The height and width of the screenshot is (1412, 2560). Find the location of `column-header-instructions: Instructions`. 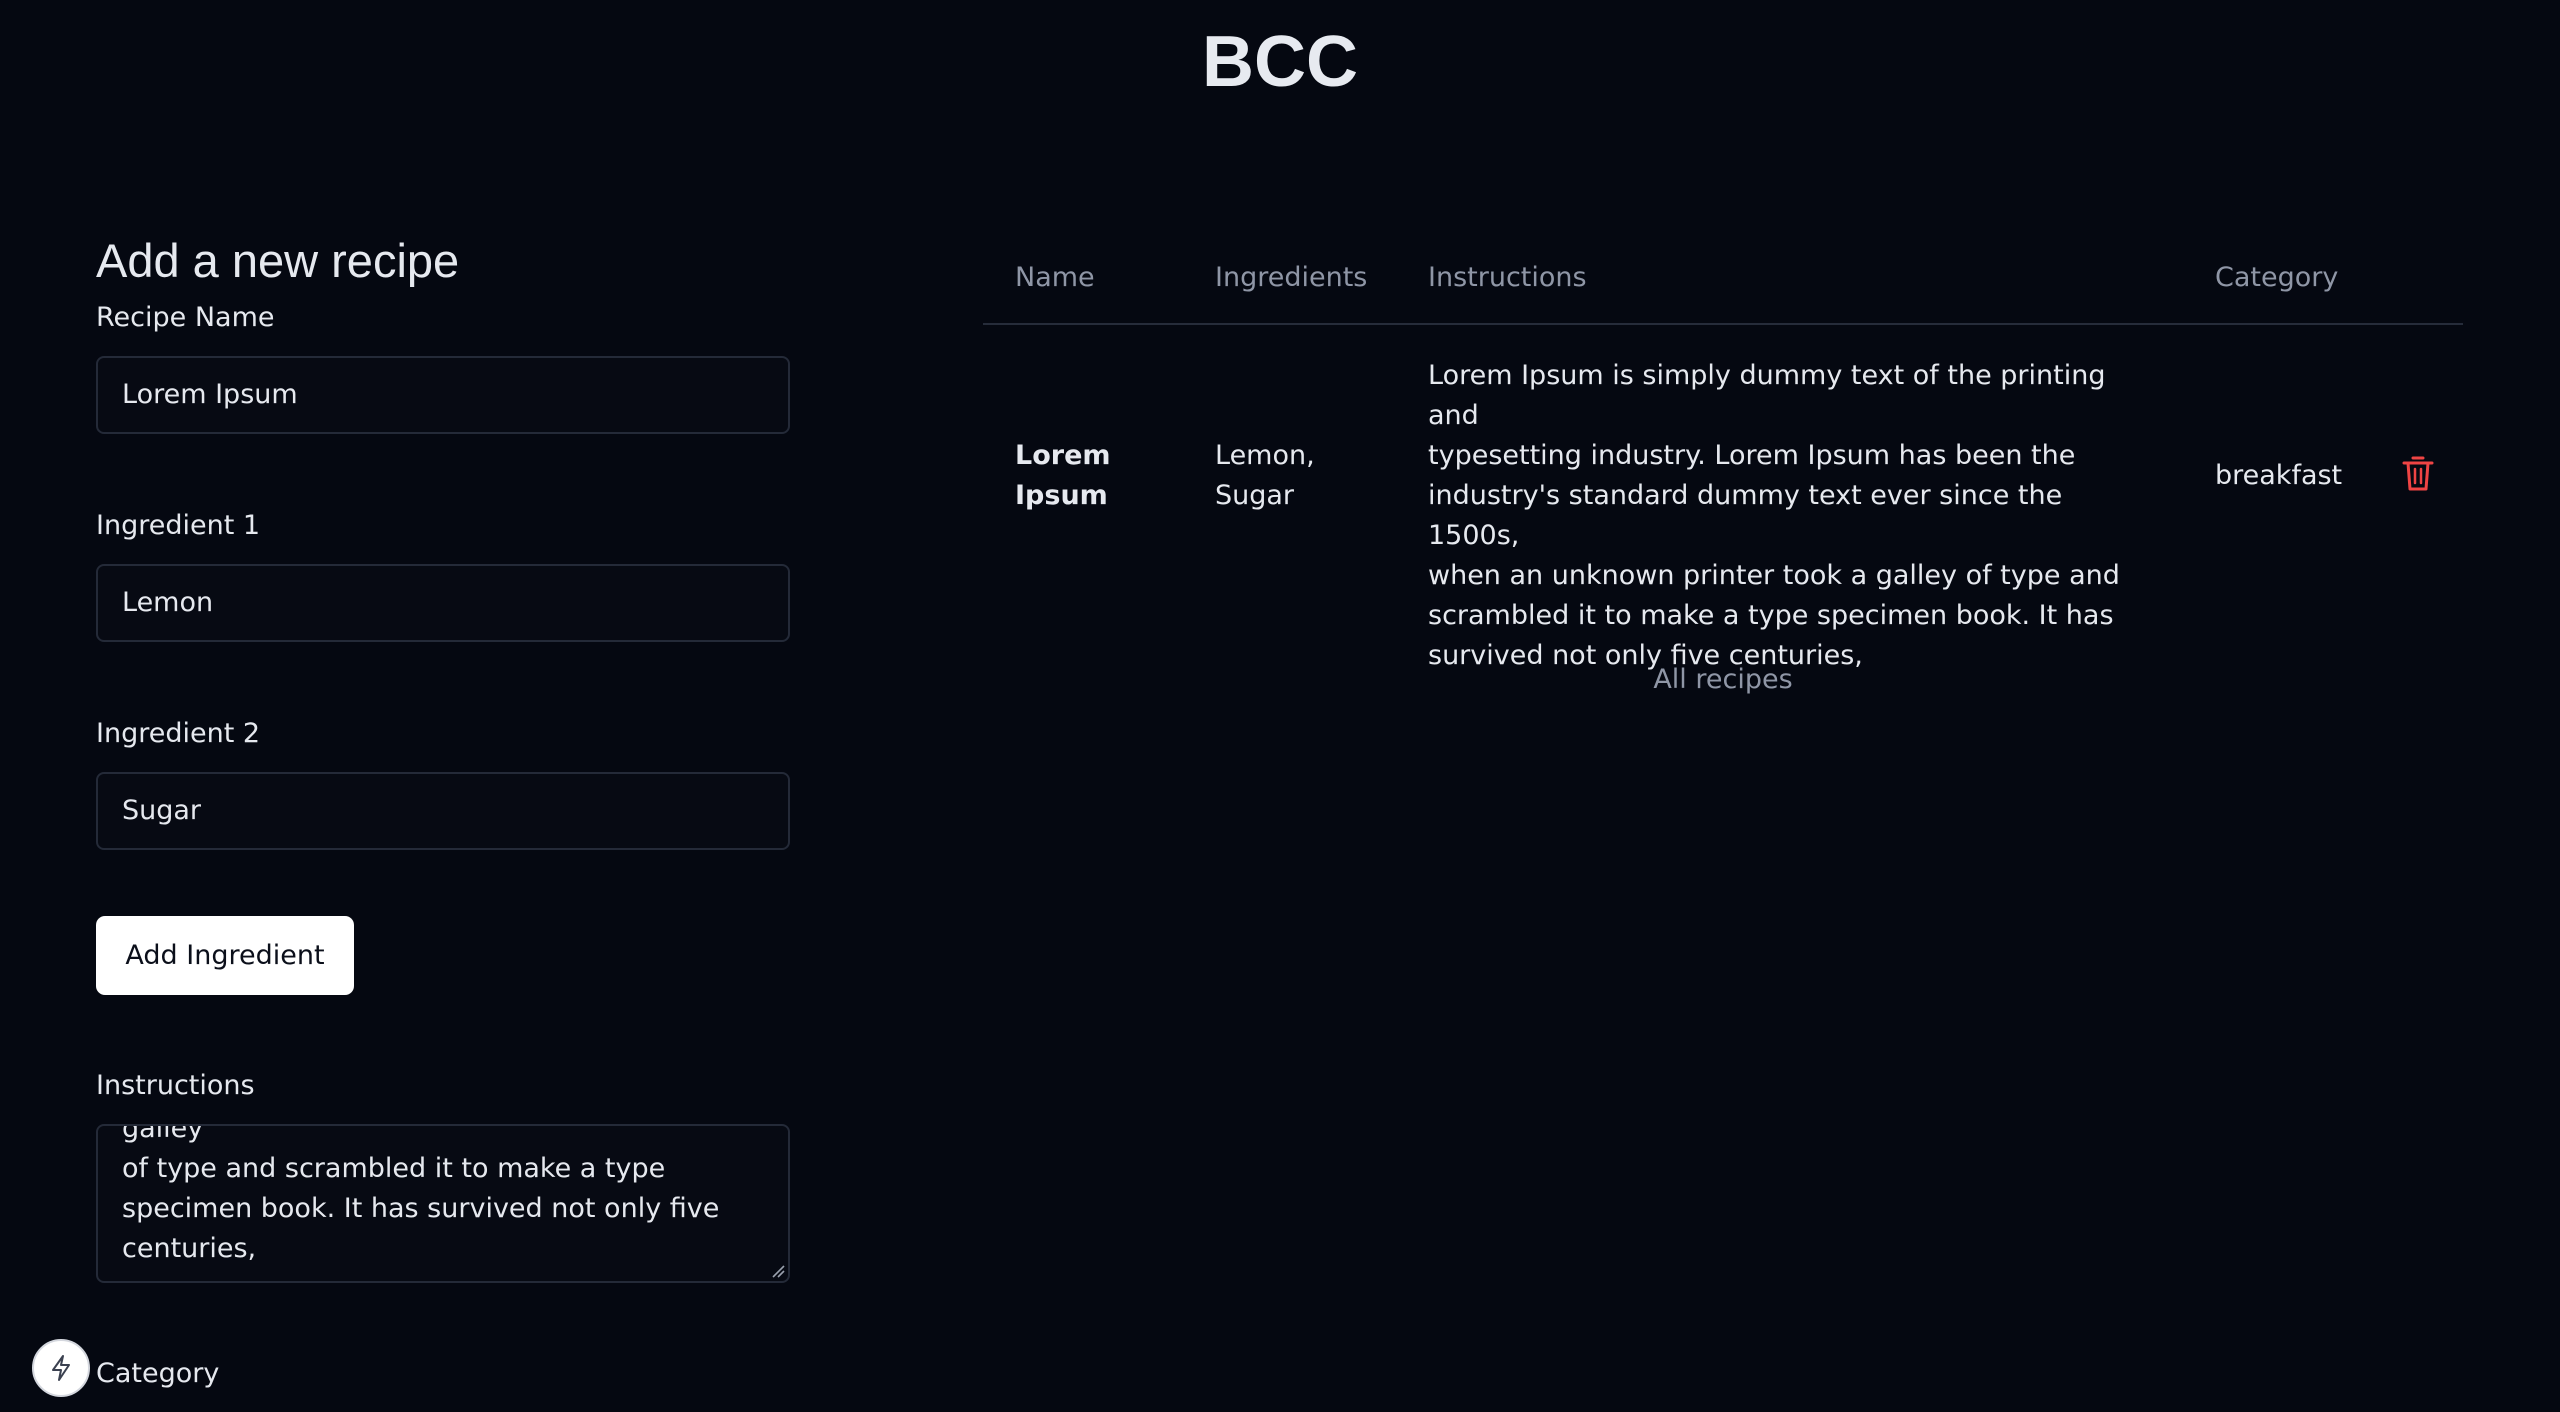

column-header-instructions: Instructions is located at coordinates (1507, 277).